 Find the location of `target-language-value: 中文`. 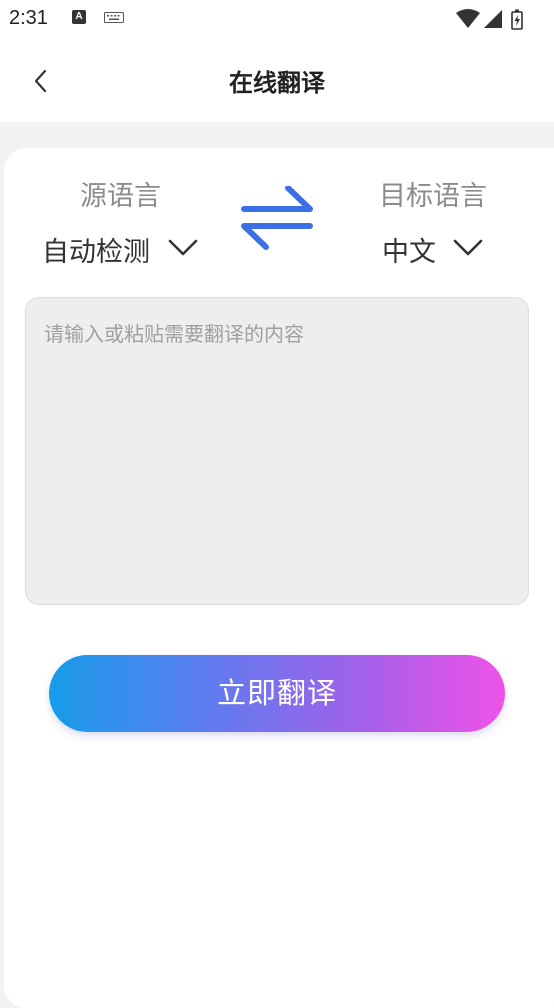

target-language-value: 中文 is located at coordinates (409, 252).